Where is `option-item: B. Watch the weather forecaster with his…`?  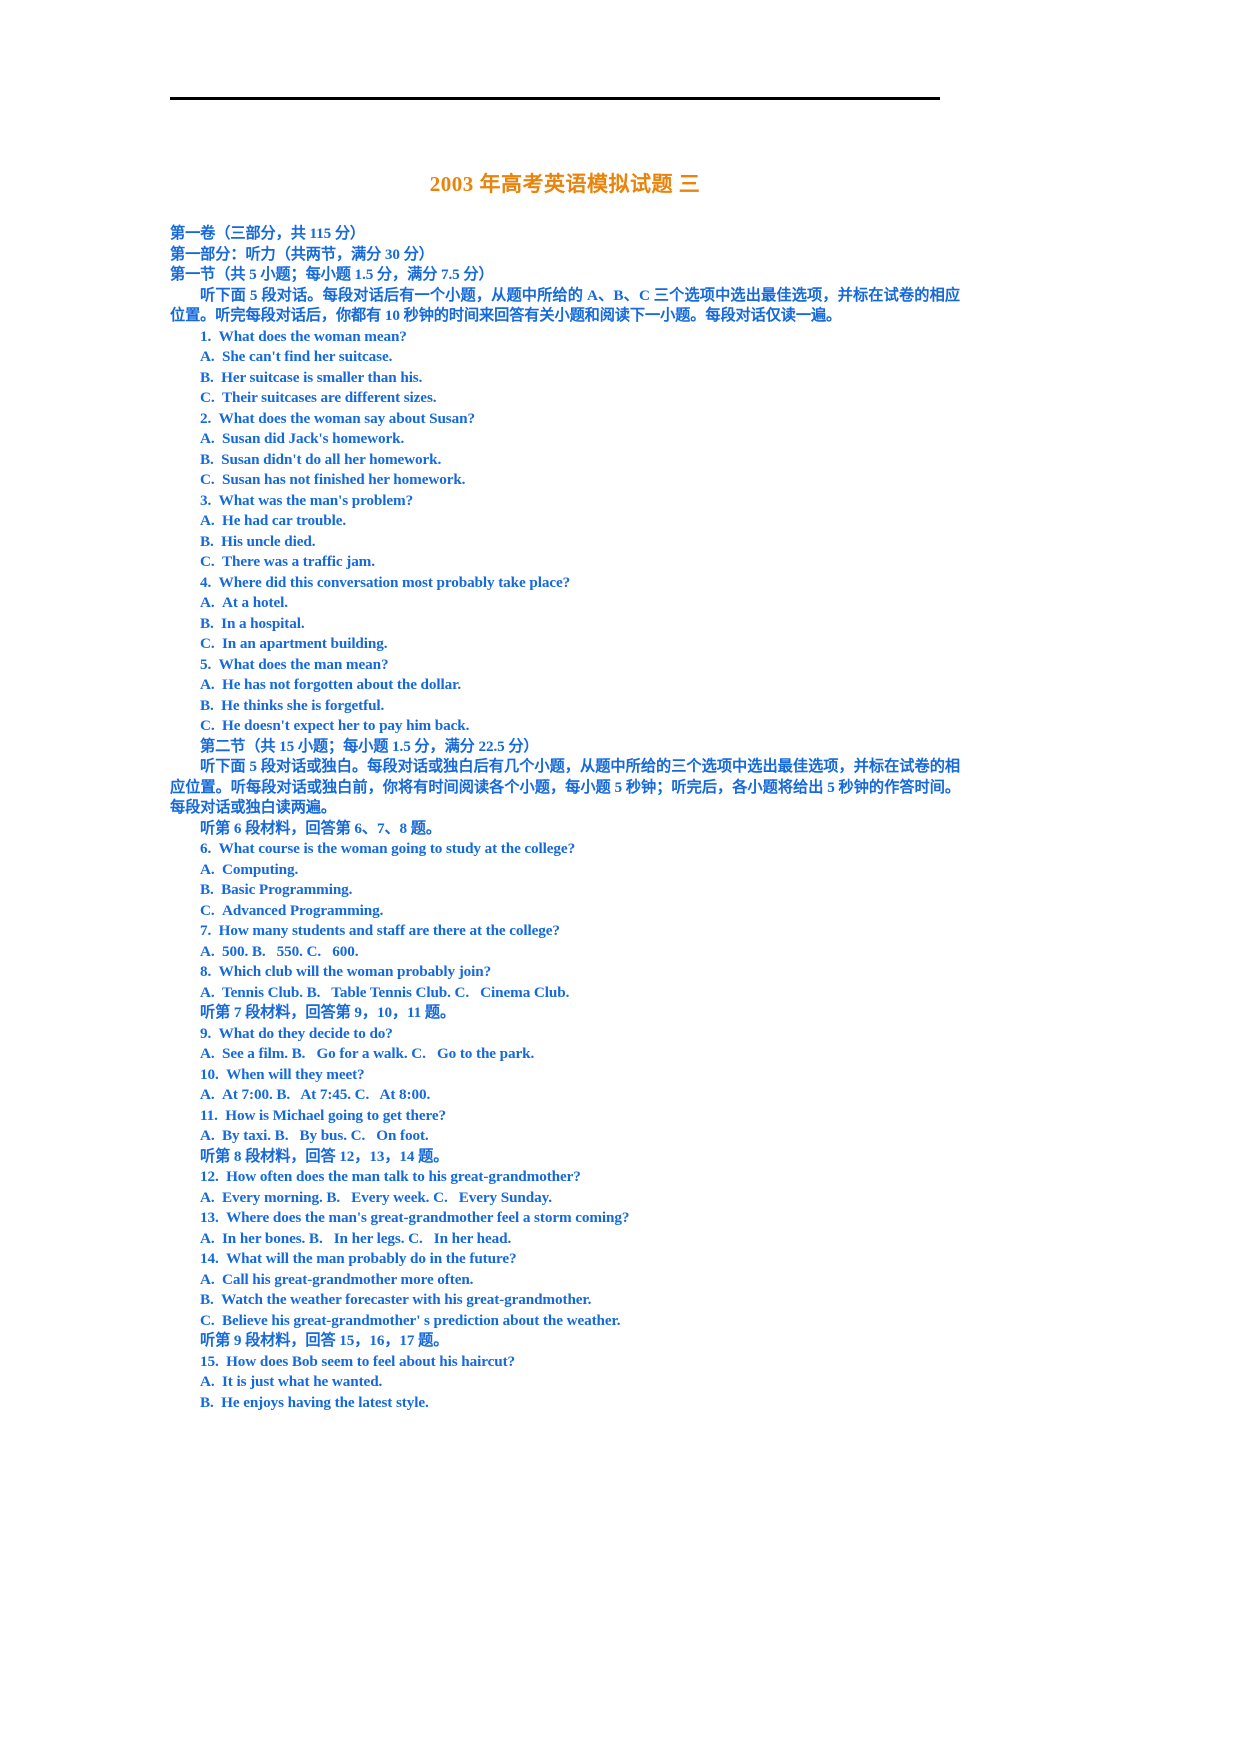 option-item: B. Watch the weather forecaster with his… is located at coordinates (565, 1300).